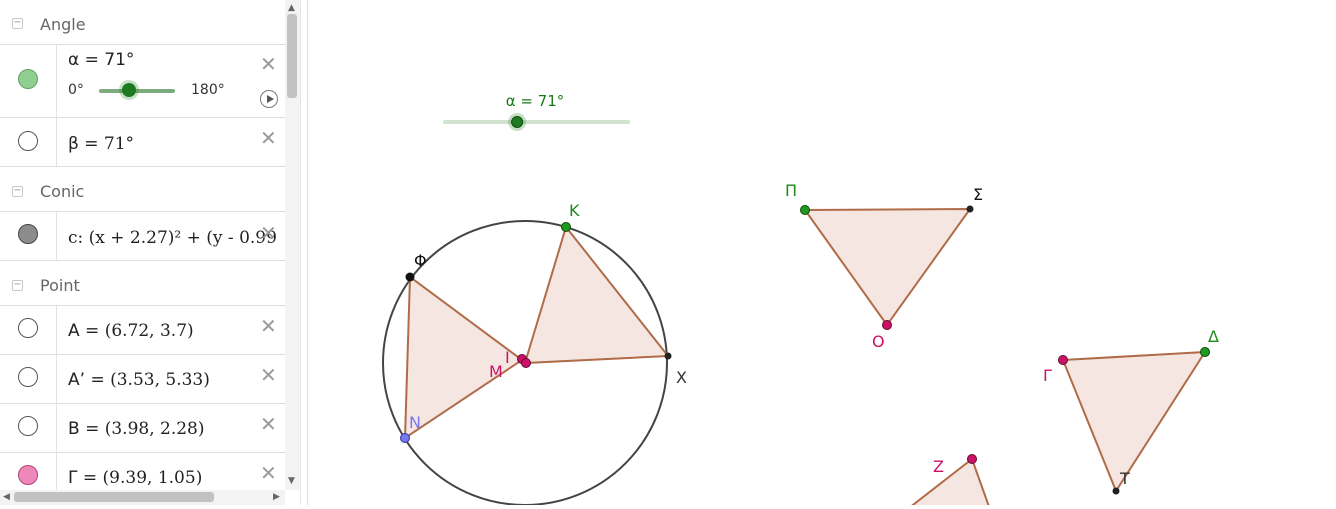  I want to click on slider-handle, so click(517, 122).